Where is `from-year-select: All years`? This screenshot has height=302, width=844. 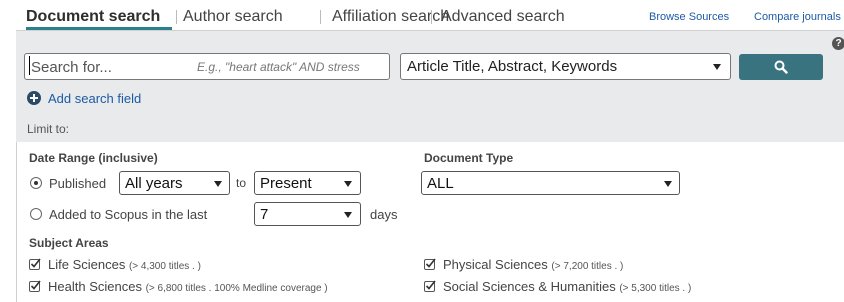 from-year-select: All years is located at coordinates (174, 183).